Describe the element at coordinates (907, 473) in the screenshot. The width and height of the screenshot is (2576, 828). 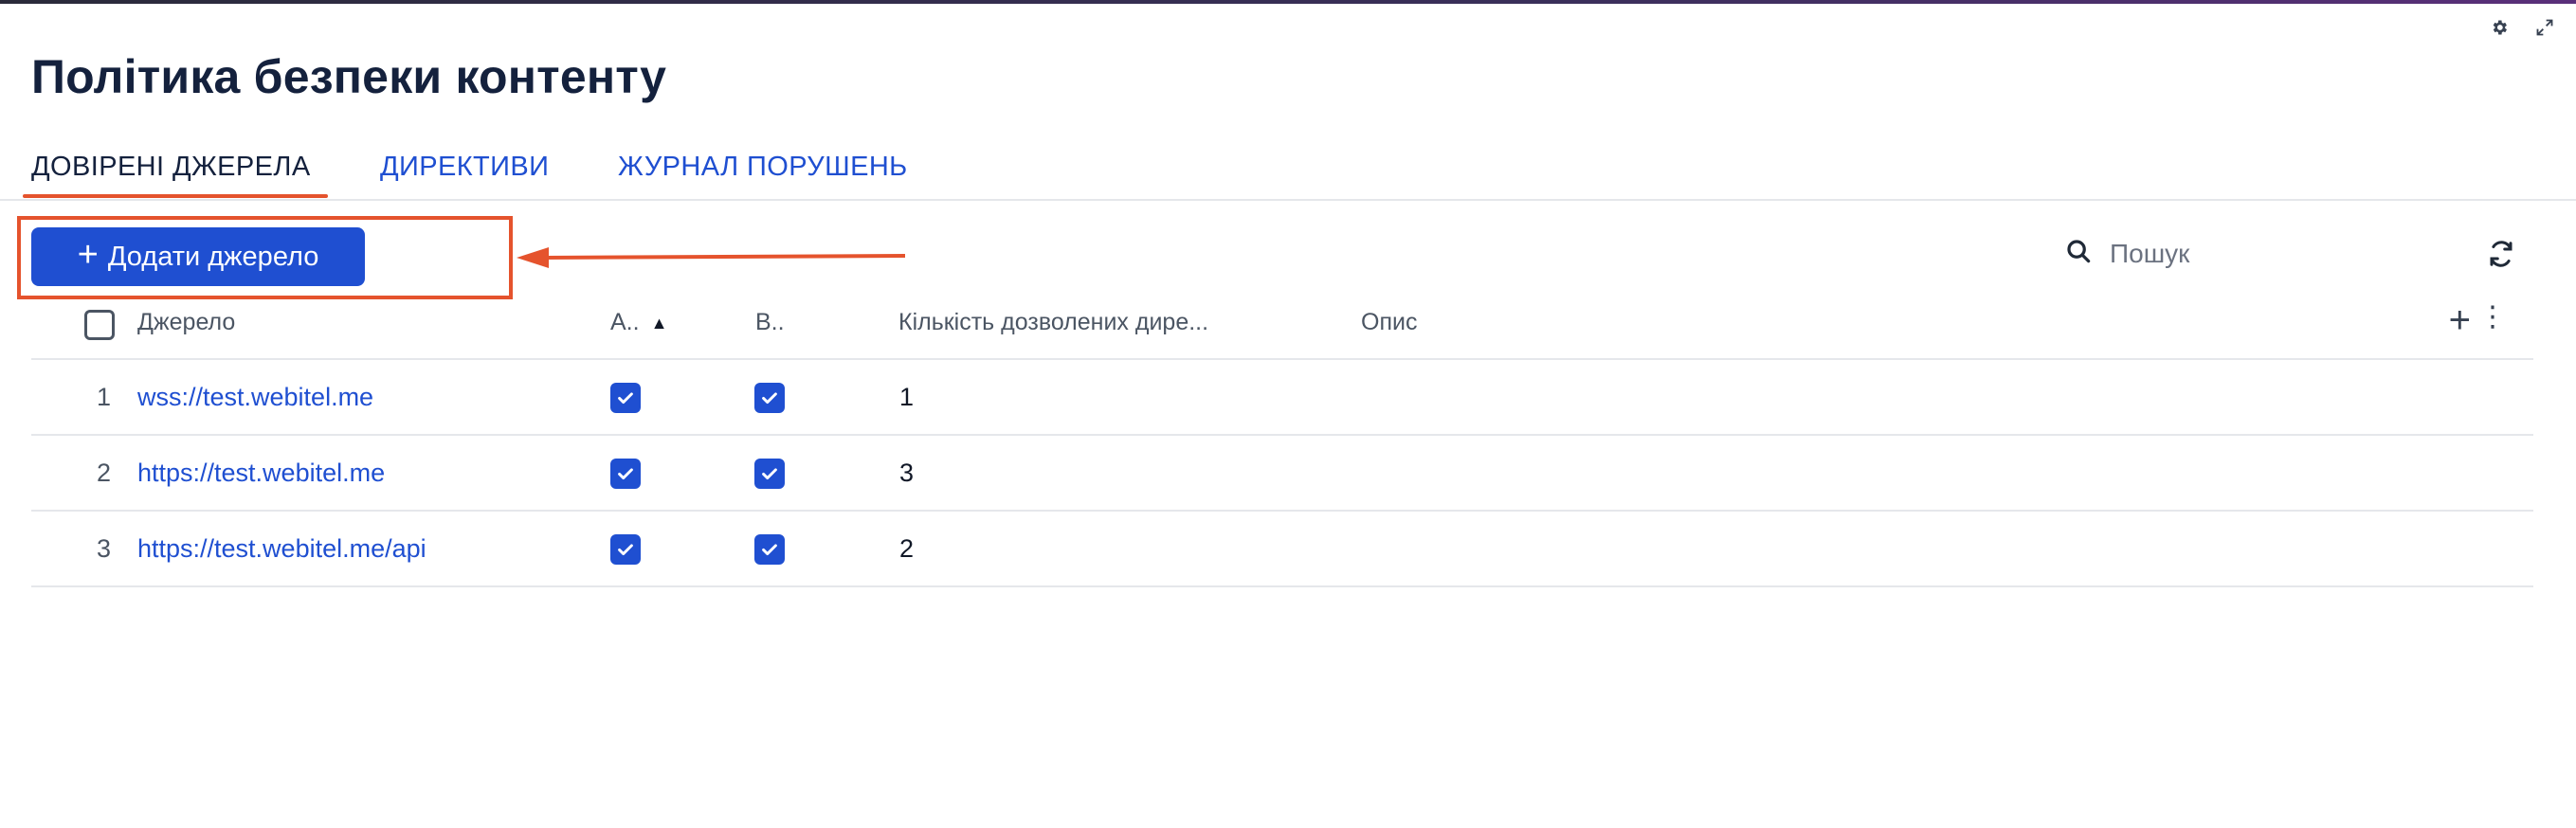
I see `allowed-directives-count: 3` at that location.